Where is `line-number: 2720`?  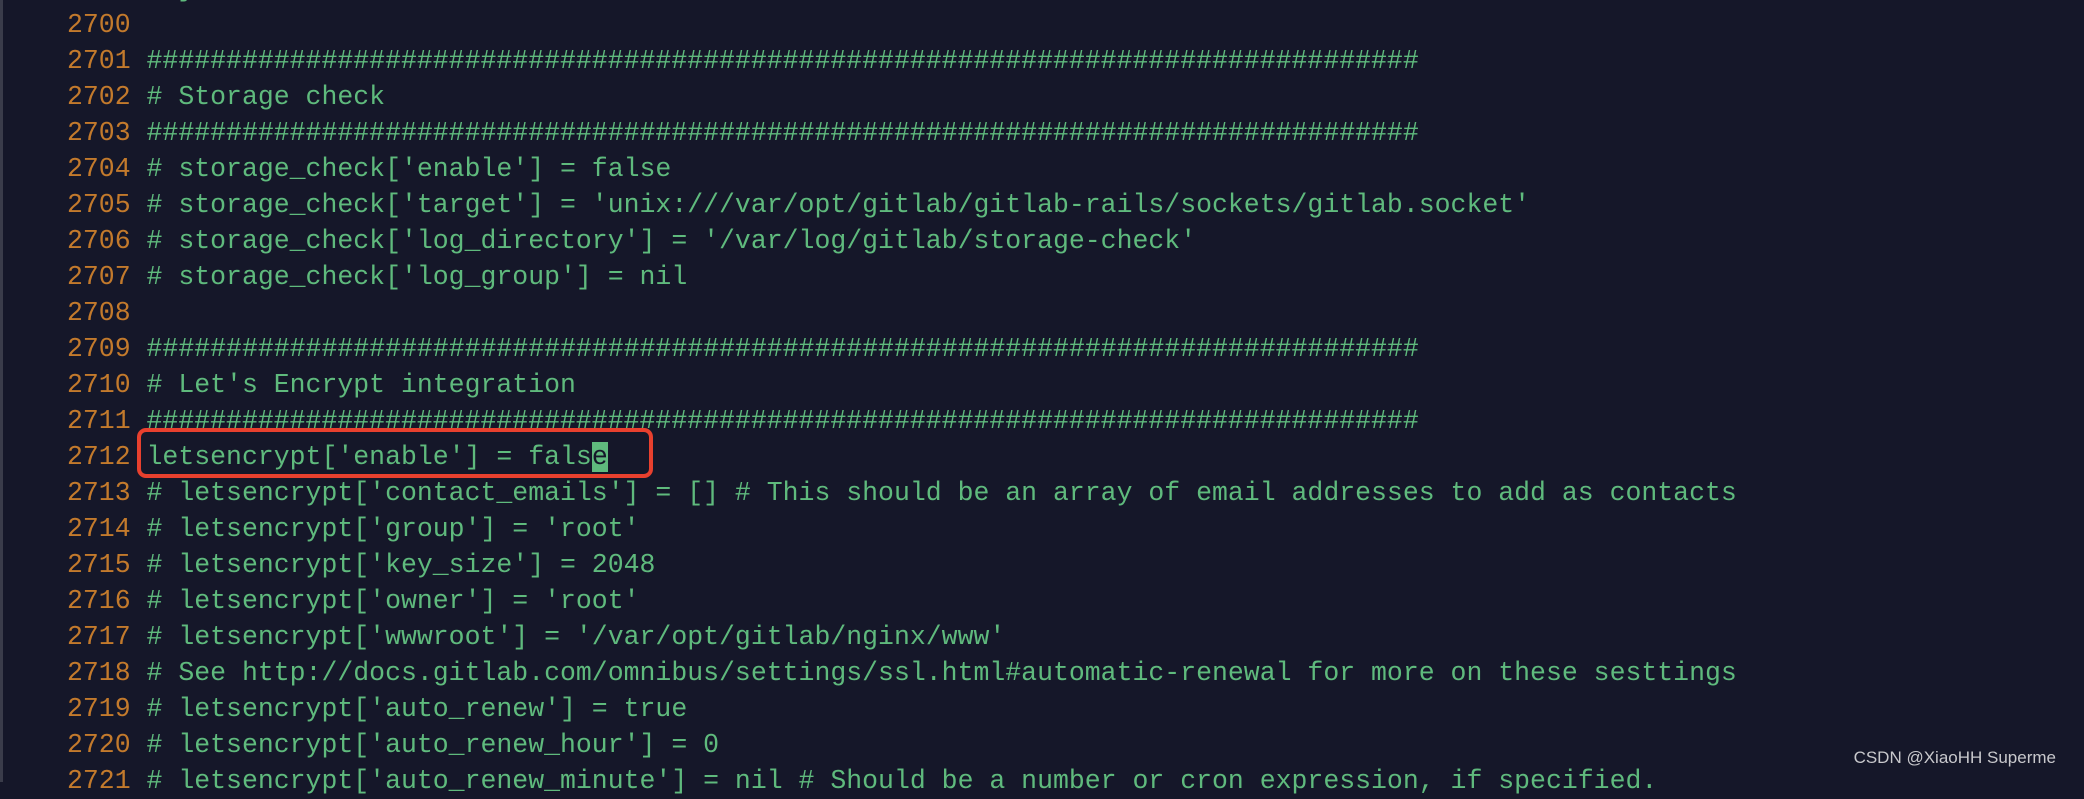 line-number: 2720 is located at coordinates (99, 745).